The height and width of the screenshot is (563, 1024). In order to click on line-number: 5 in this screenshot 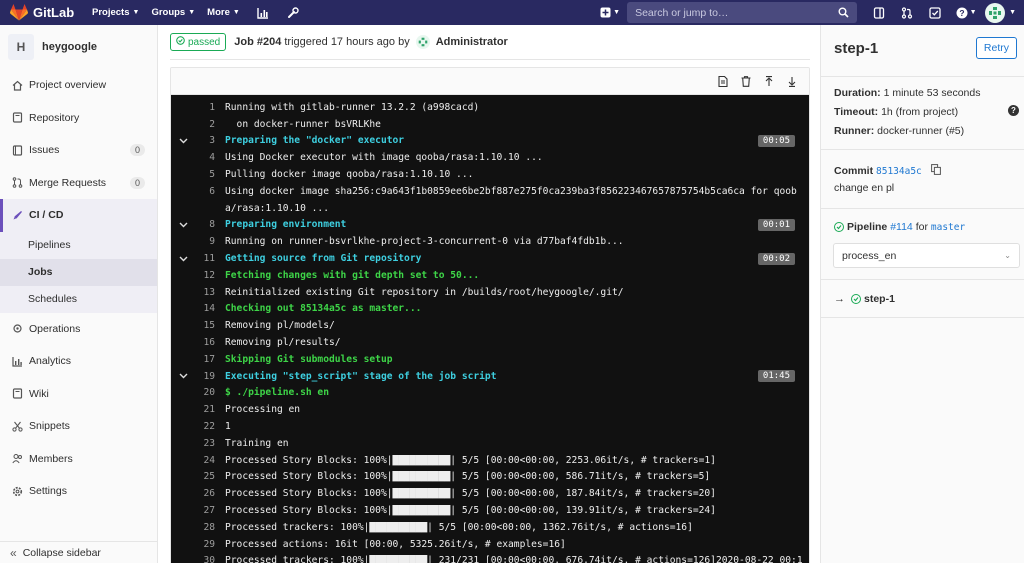, I will do `click(205, 174)`.